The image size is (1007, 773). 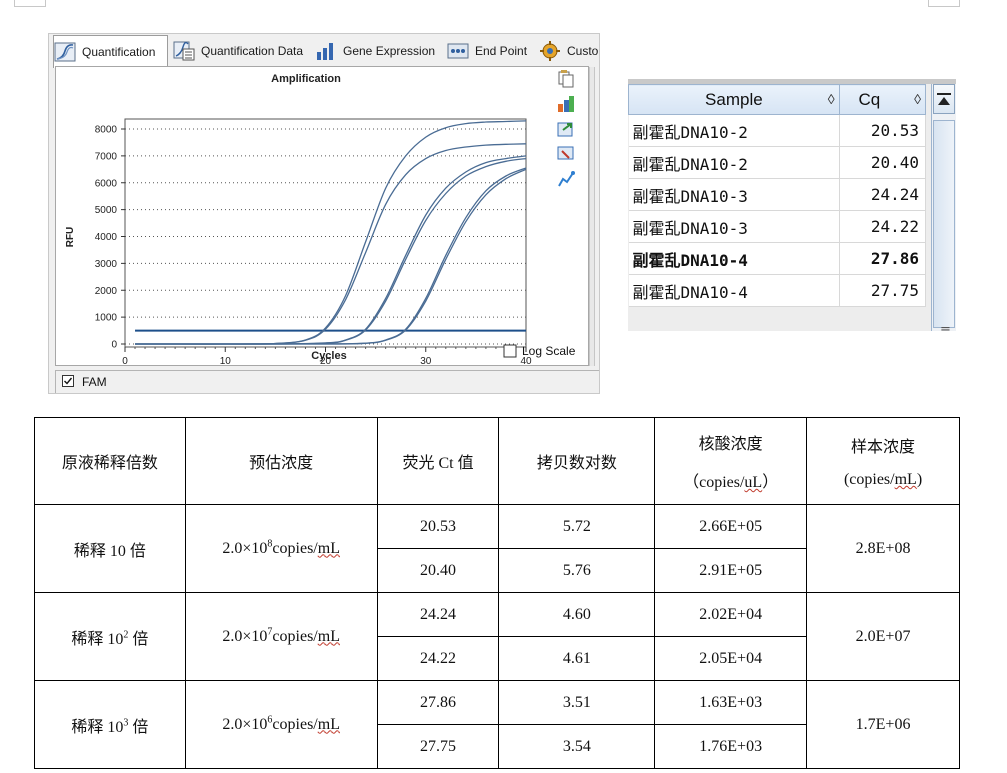 I want to click on header-dilution: 原液稀释倍数, so click(x=110, y=461).